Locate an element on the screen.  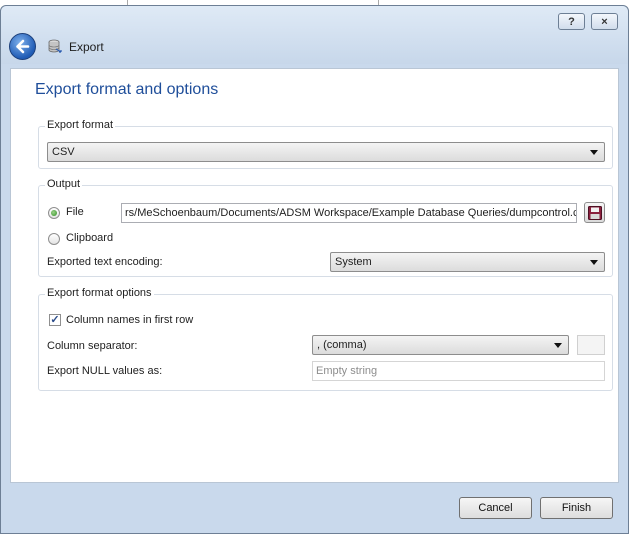
save-file-button is located at coordinates (594, 212).